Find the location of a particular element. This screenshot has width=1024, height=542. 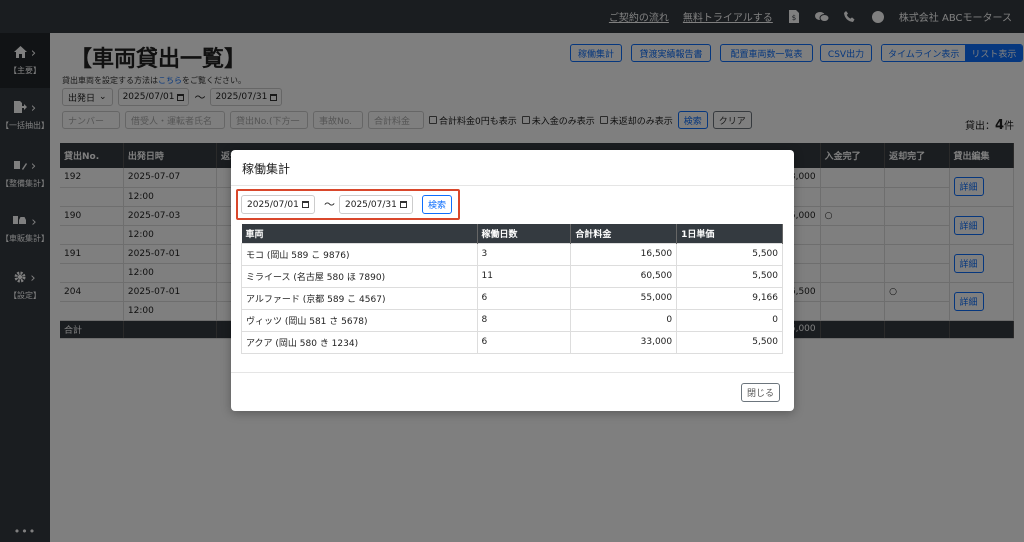

col-vehicle: 車両 is located at coordinates (359, 233).